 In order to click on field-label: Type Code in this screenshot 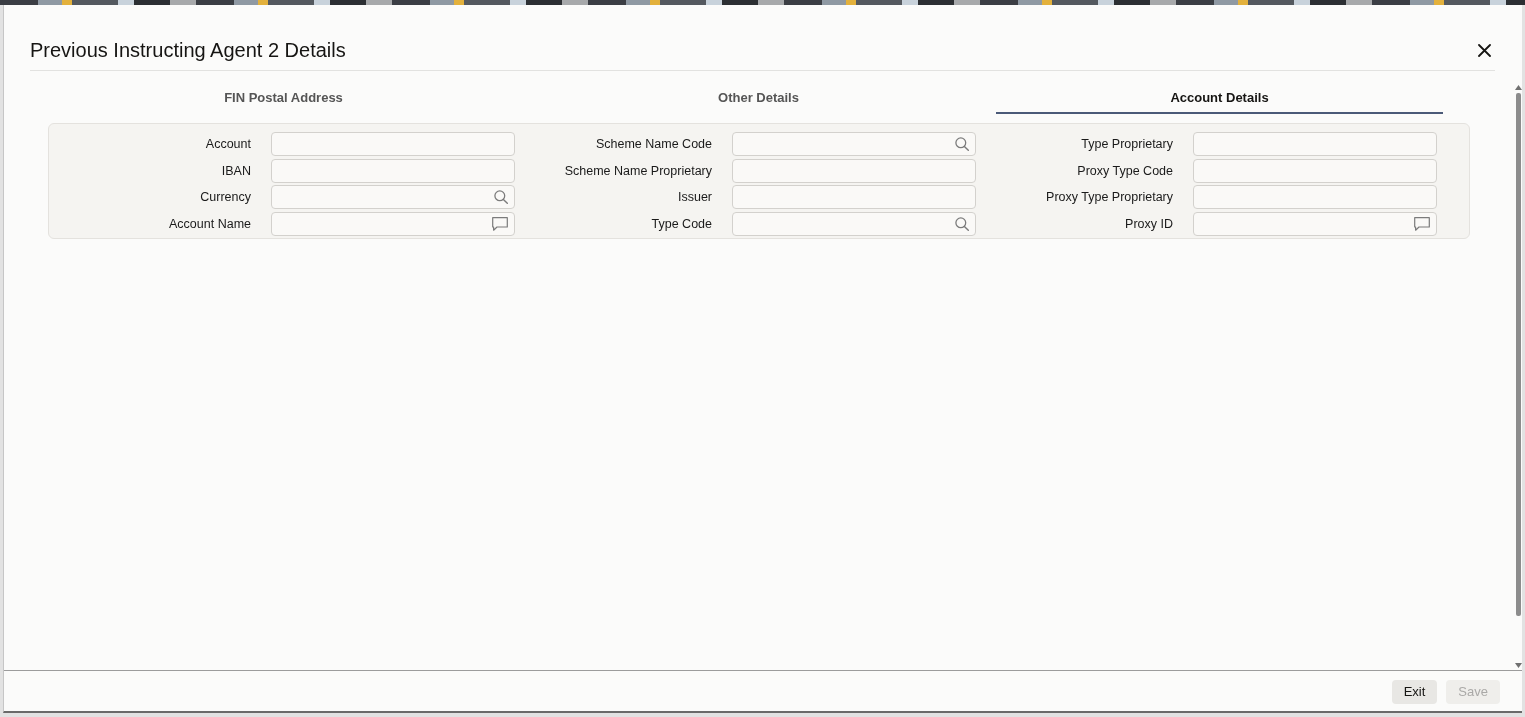, I will do `click(681, 223)`.